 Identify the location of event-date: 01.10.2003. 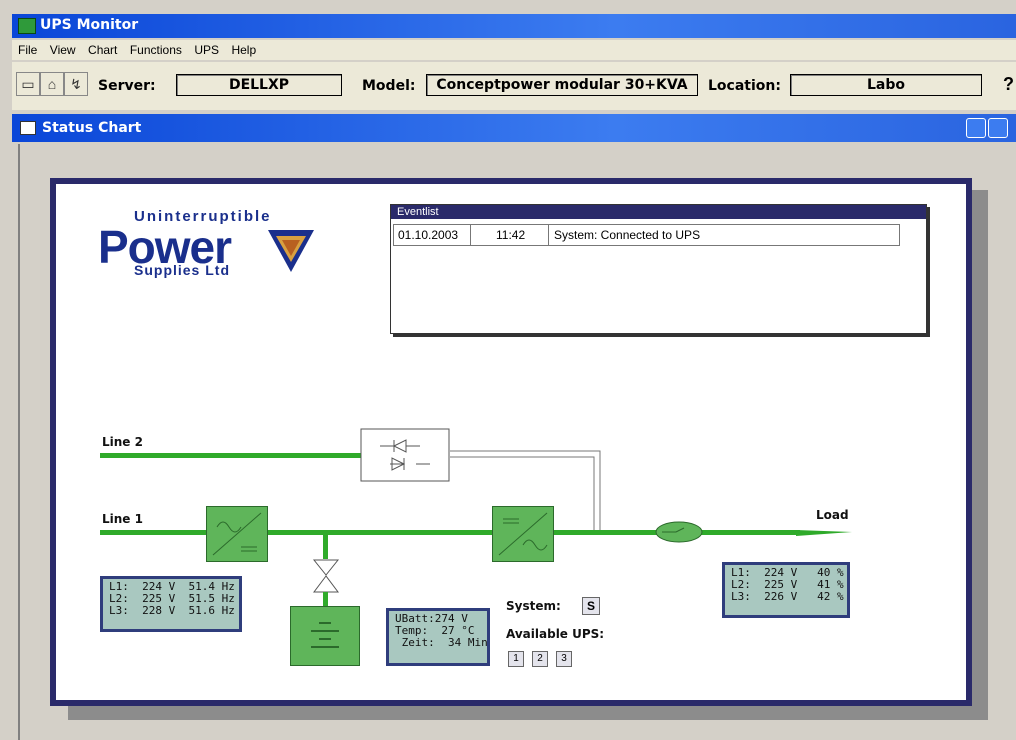
(428, 235).